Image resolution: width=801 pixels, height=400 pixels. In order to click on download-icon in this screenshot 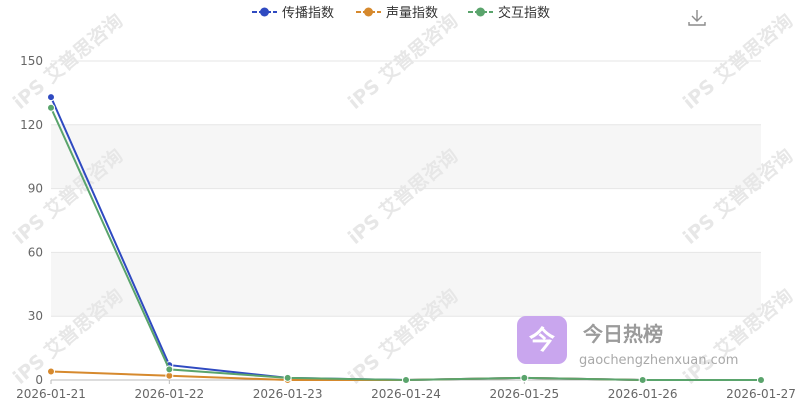, I will do `click(697, 18)`.